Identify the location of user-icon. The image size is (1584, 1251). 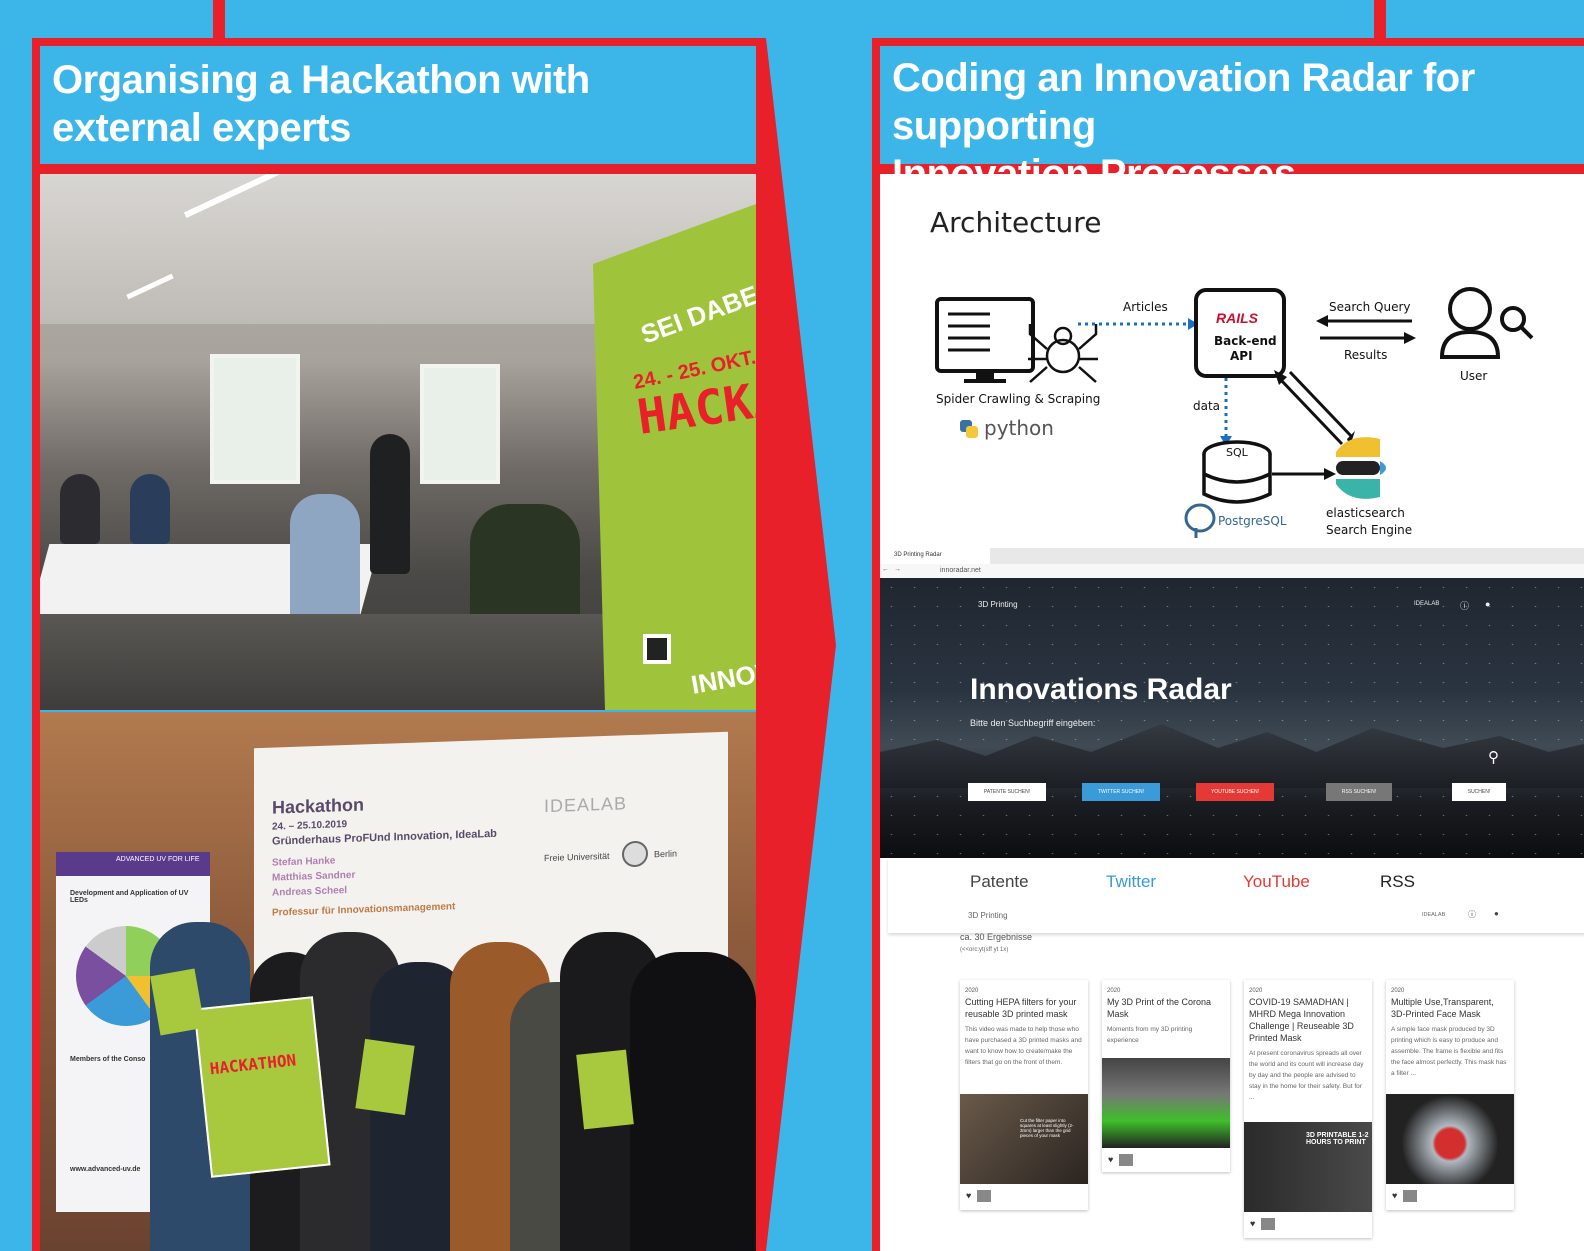
(1486, 323).